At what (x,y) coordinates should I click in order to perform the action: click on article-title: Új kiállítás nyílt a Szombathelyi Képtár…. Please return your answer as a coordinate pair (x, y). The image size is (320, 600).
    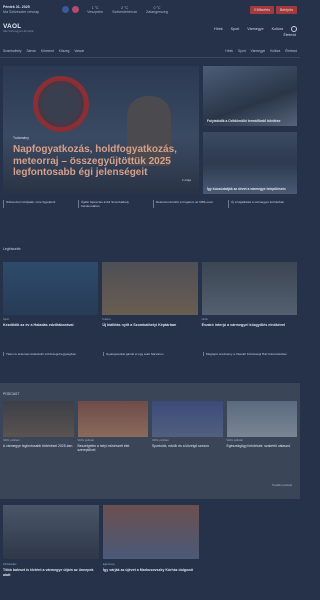
    Looking at the image, I should click on (149, 325).